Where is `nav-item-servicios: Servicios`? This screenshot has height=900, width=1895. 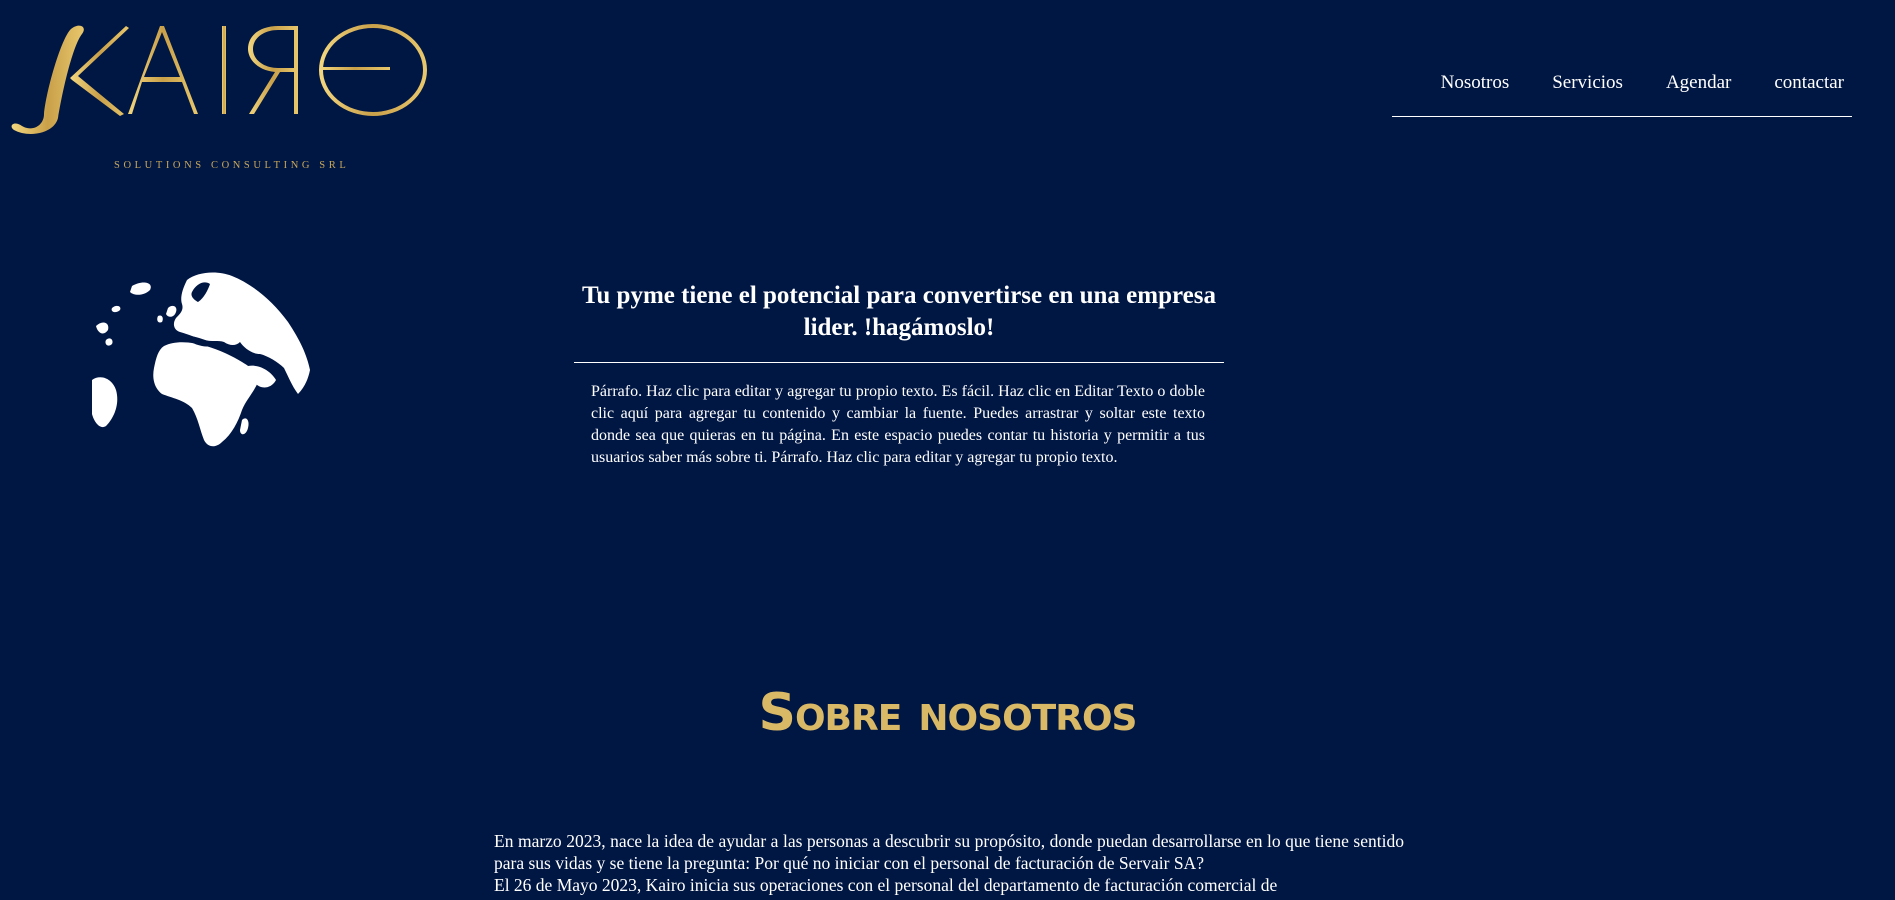 nav-item-servicios: Servicios is located at coordinates (1587, 83).